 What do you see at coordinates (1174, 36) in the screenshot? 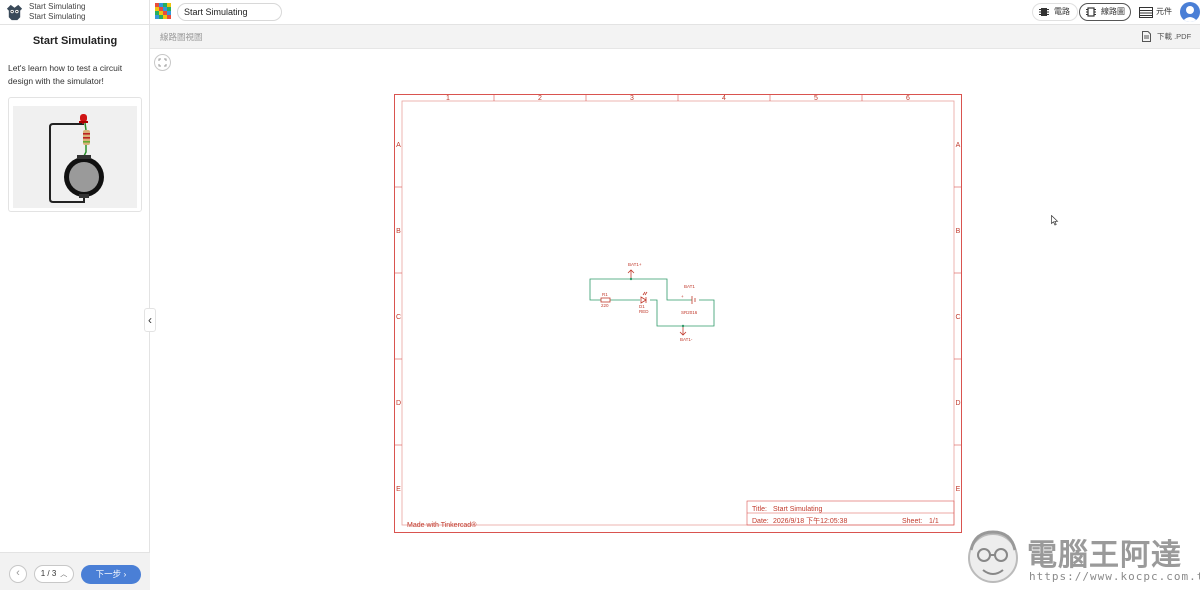
I see `download-pdf-label: 下載 .PDF` at bounding box center [1174, 36].